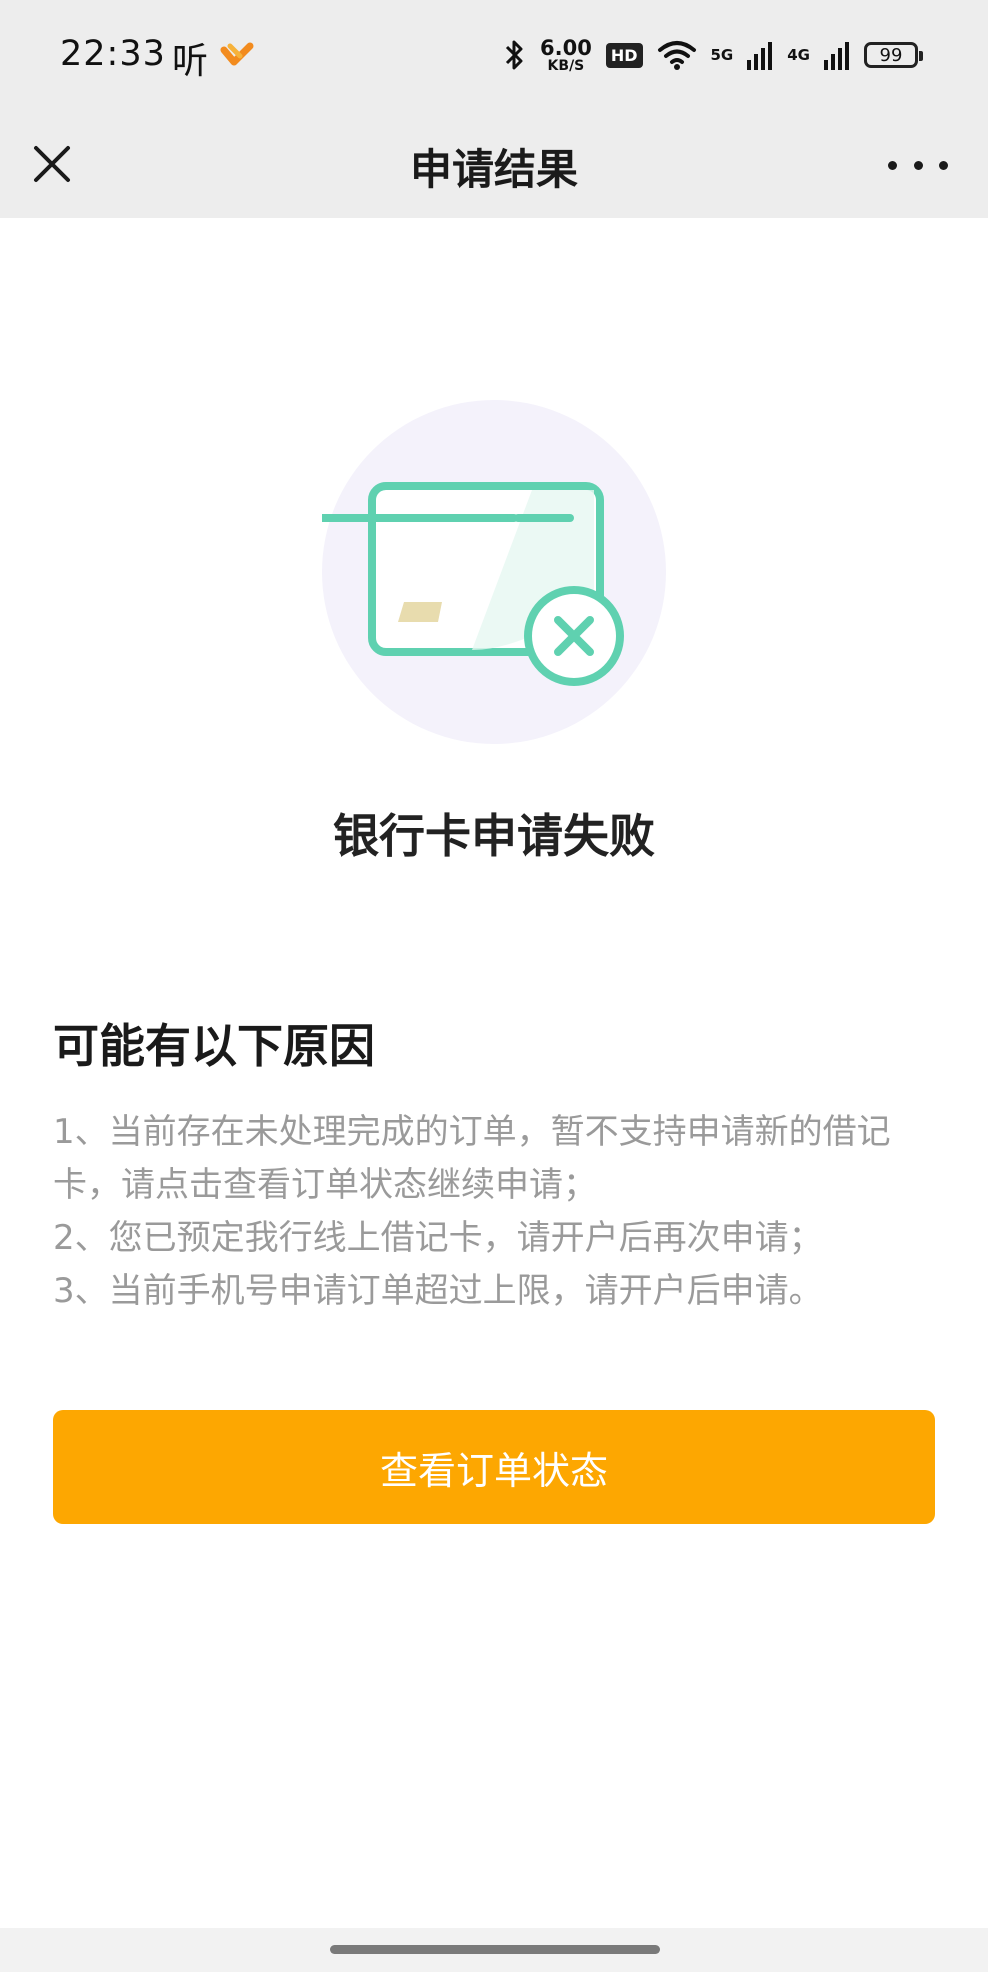 This screenshot has height=1972, width=988. I want to click on signal-5g-icon, so click(760, 56).